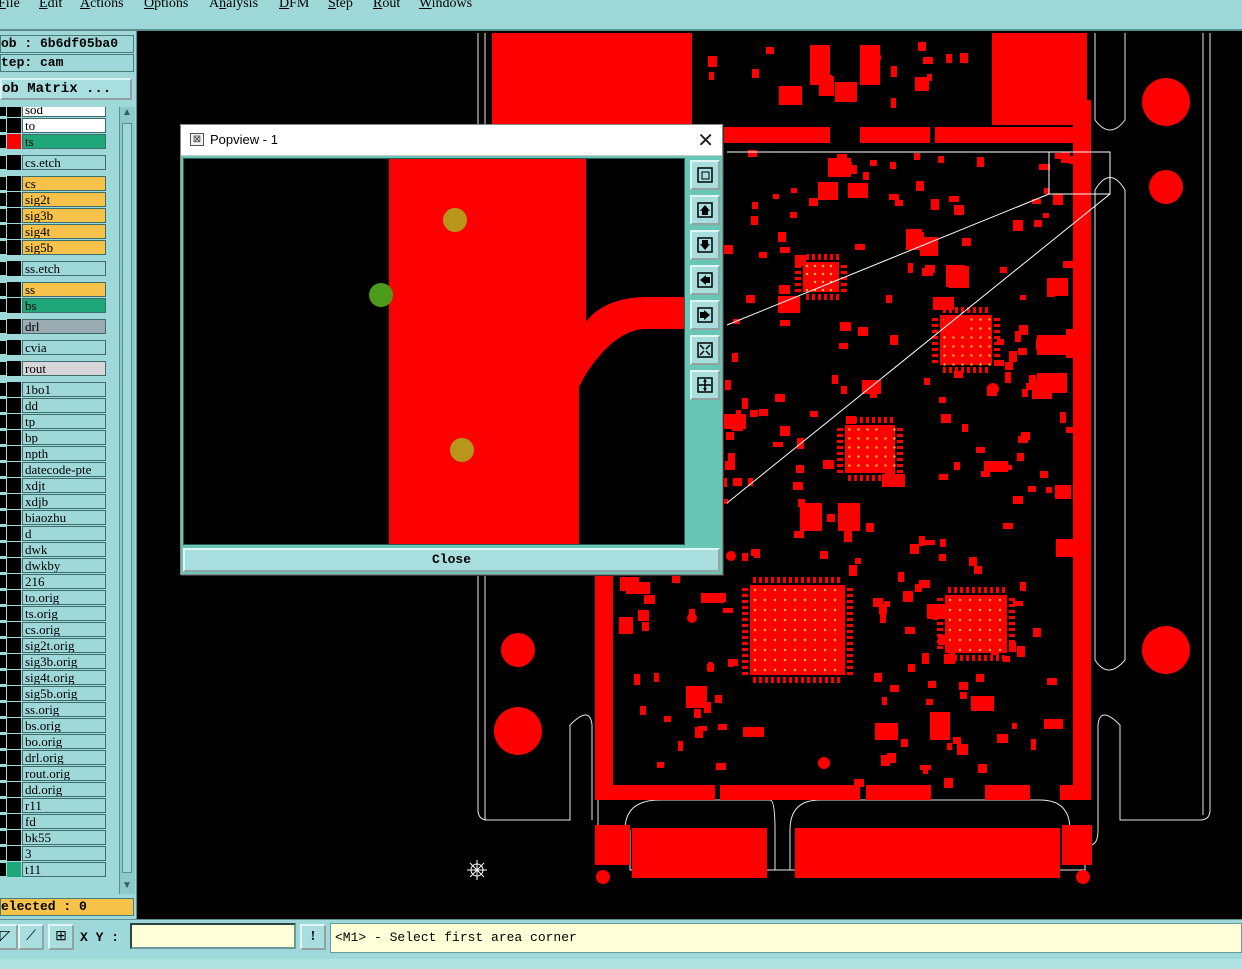  I want to click on layer-name: sig4t.orig, so click(64, 677).